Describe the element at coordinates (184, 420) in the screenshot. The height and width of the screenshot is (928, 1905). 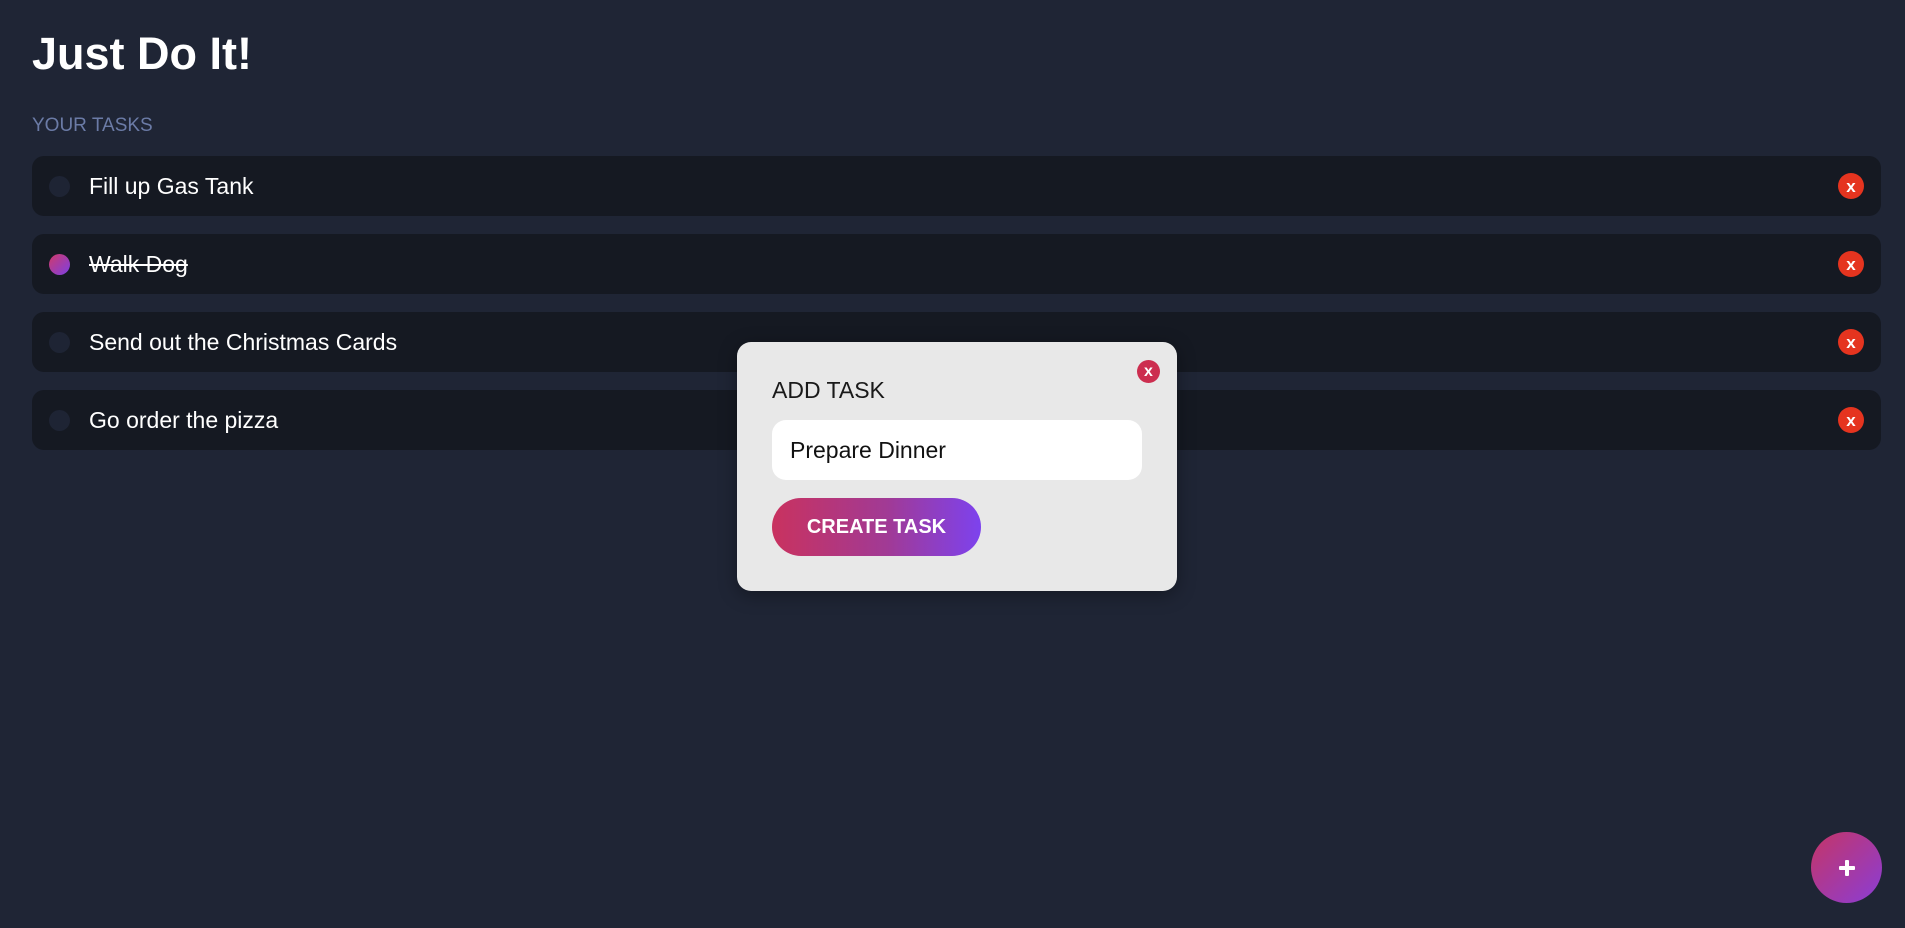
I see `task-text: Go order the pizza` at that location.